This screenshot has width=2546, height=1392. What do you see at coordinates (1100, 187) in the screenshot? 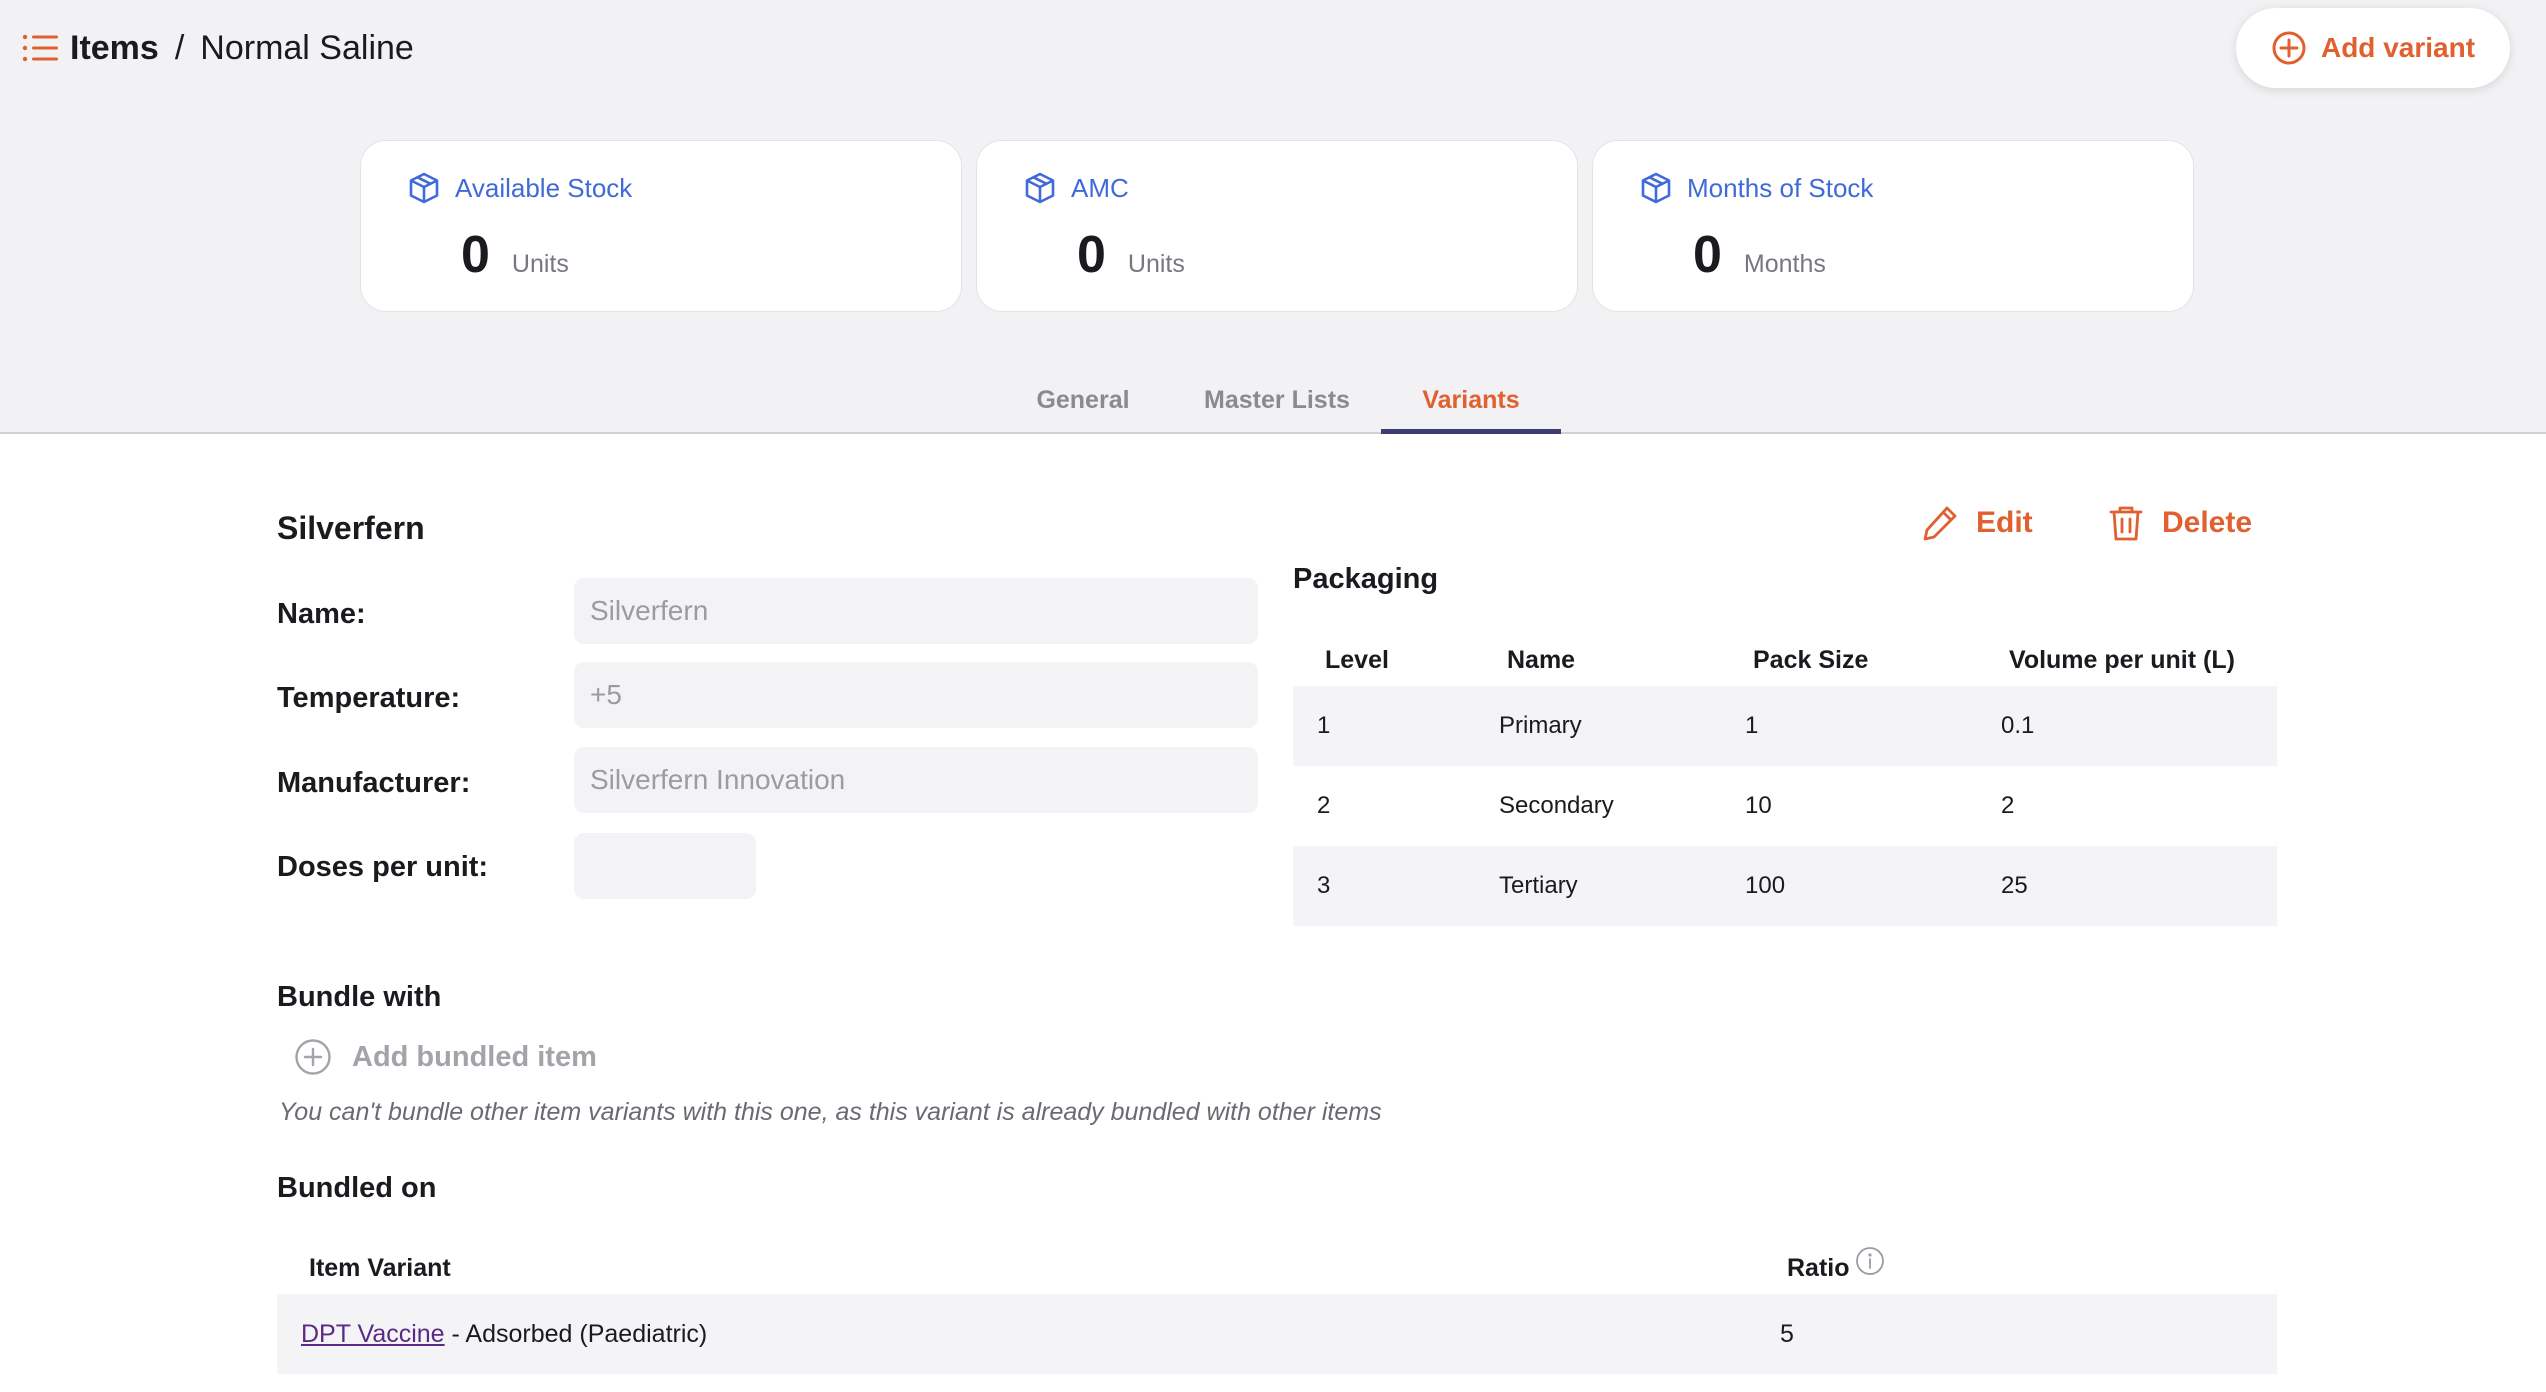
I see `stat-label: AMC` at bounding box center [1100, 187].